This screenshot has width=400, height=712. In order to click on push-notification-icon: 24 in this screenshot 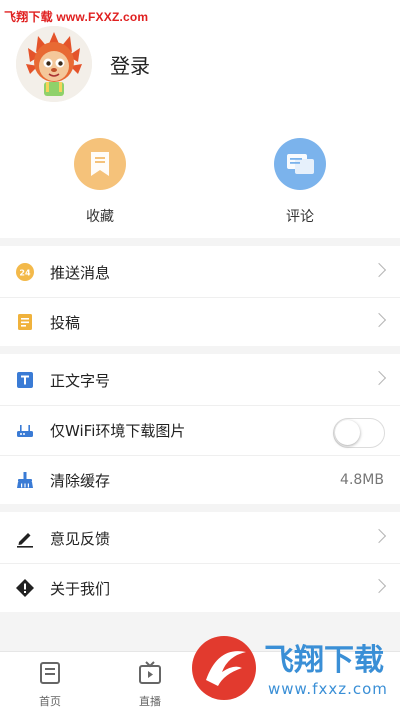, I will do `click(25, 272)`.